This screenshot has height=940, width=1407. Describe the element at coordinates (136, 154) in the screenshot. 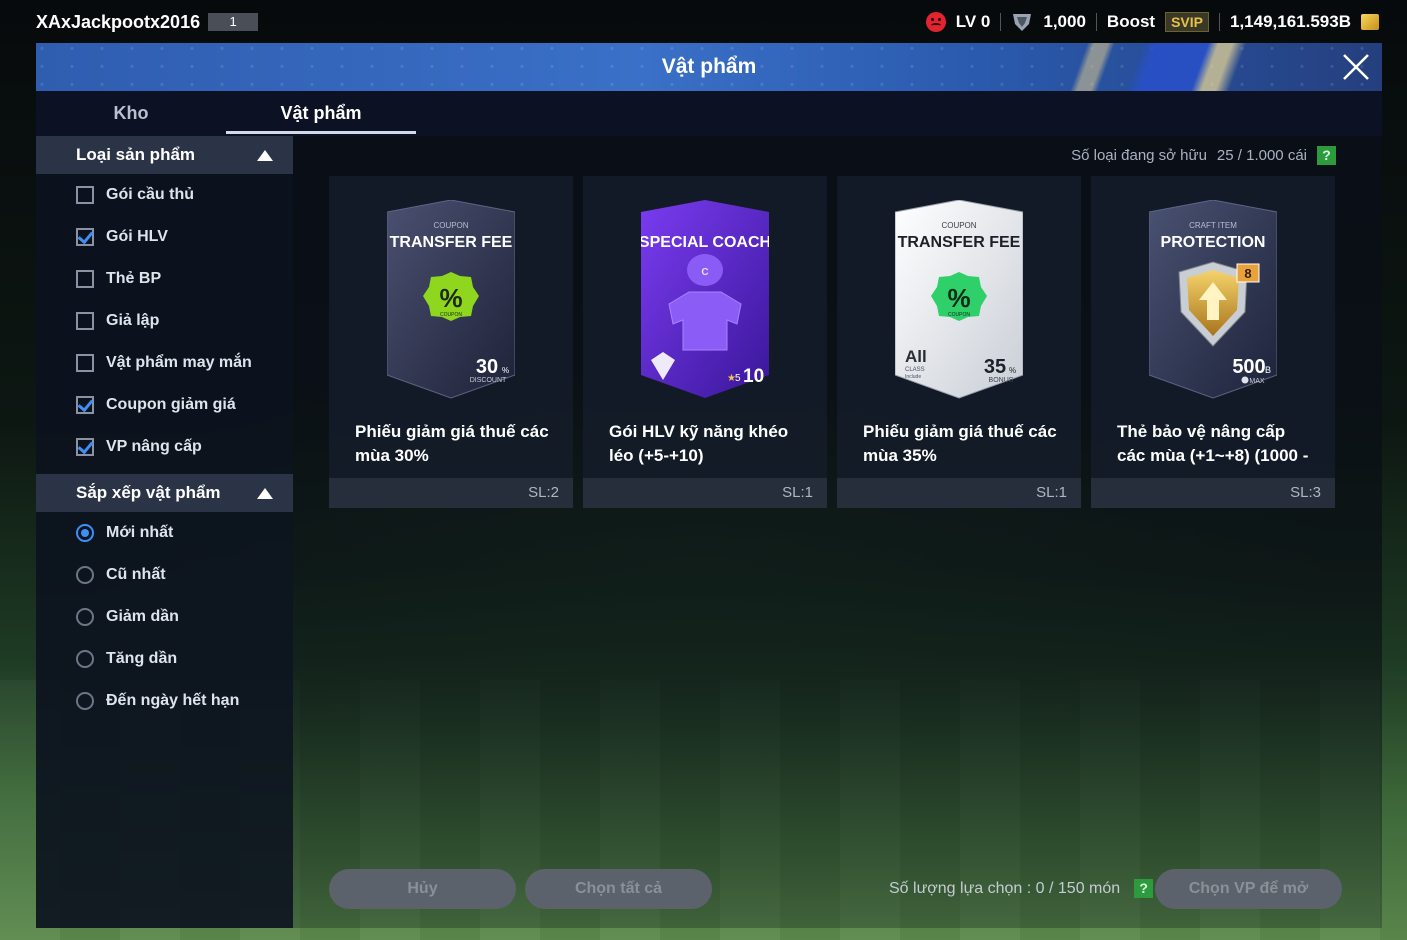

I see `product-type-title: Loại sản phẩm` at that location.